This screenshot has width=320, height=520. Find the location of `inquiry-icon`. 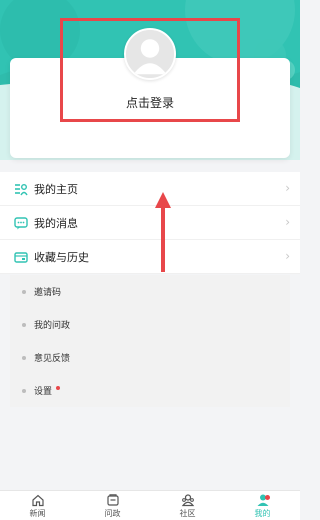

inquiry-icon is located at coordinates (112, 499).